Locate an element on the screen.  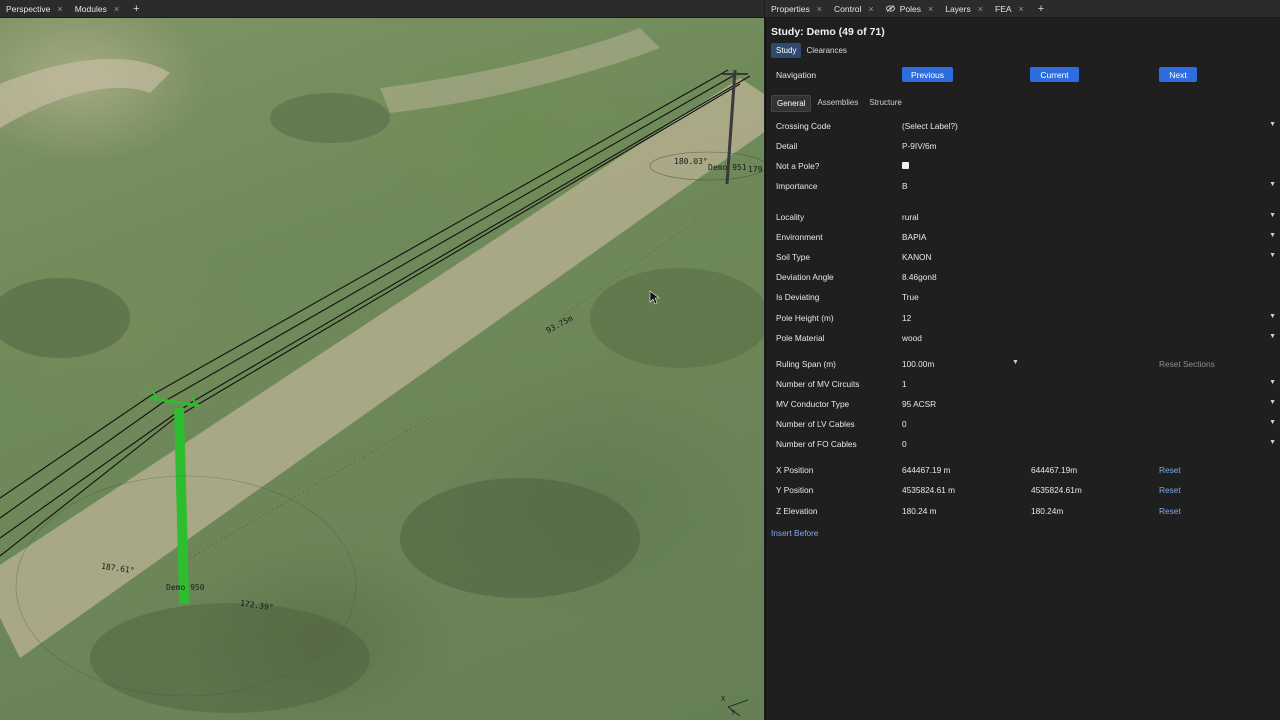
z-elevation-input: 180.24 m is located at coordinates (919, 511).